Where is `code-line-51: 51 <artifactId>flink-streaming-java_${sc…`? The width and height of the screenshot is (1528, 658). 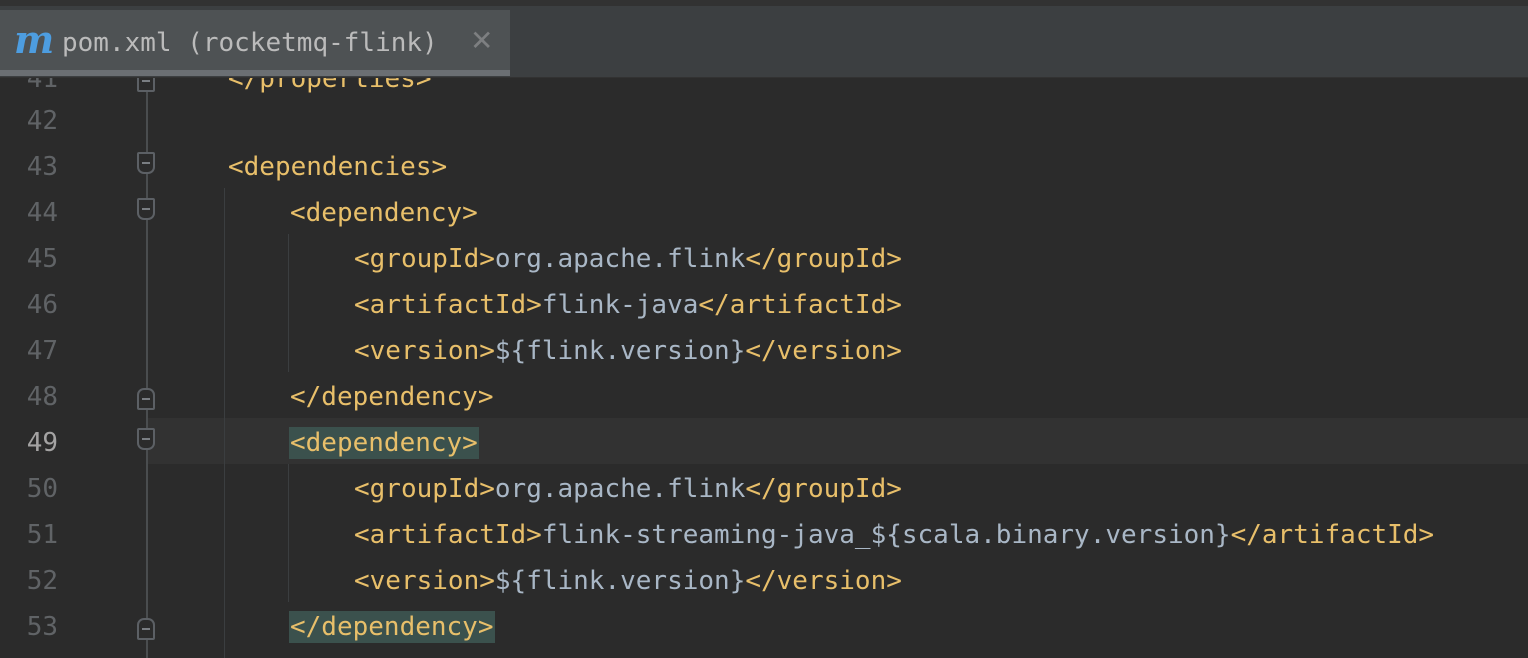 code-line-51: 51 <artifactId>flink-streaming-java_${sc… is located at coordinates (764, 535).